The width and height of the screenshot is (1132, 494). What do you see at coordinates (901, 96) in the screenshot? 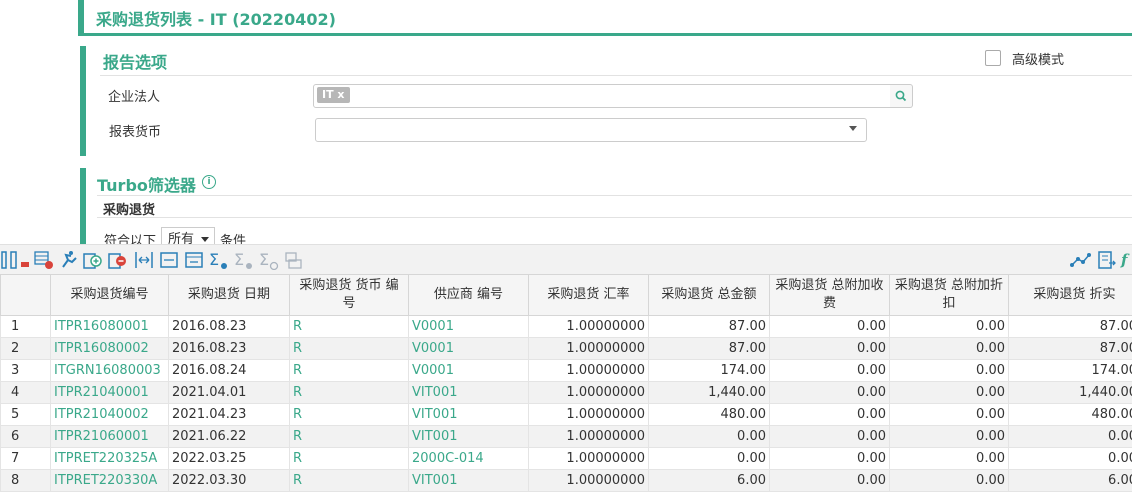
I see `search-button` at bounding box center [901, 96].